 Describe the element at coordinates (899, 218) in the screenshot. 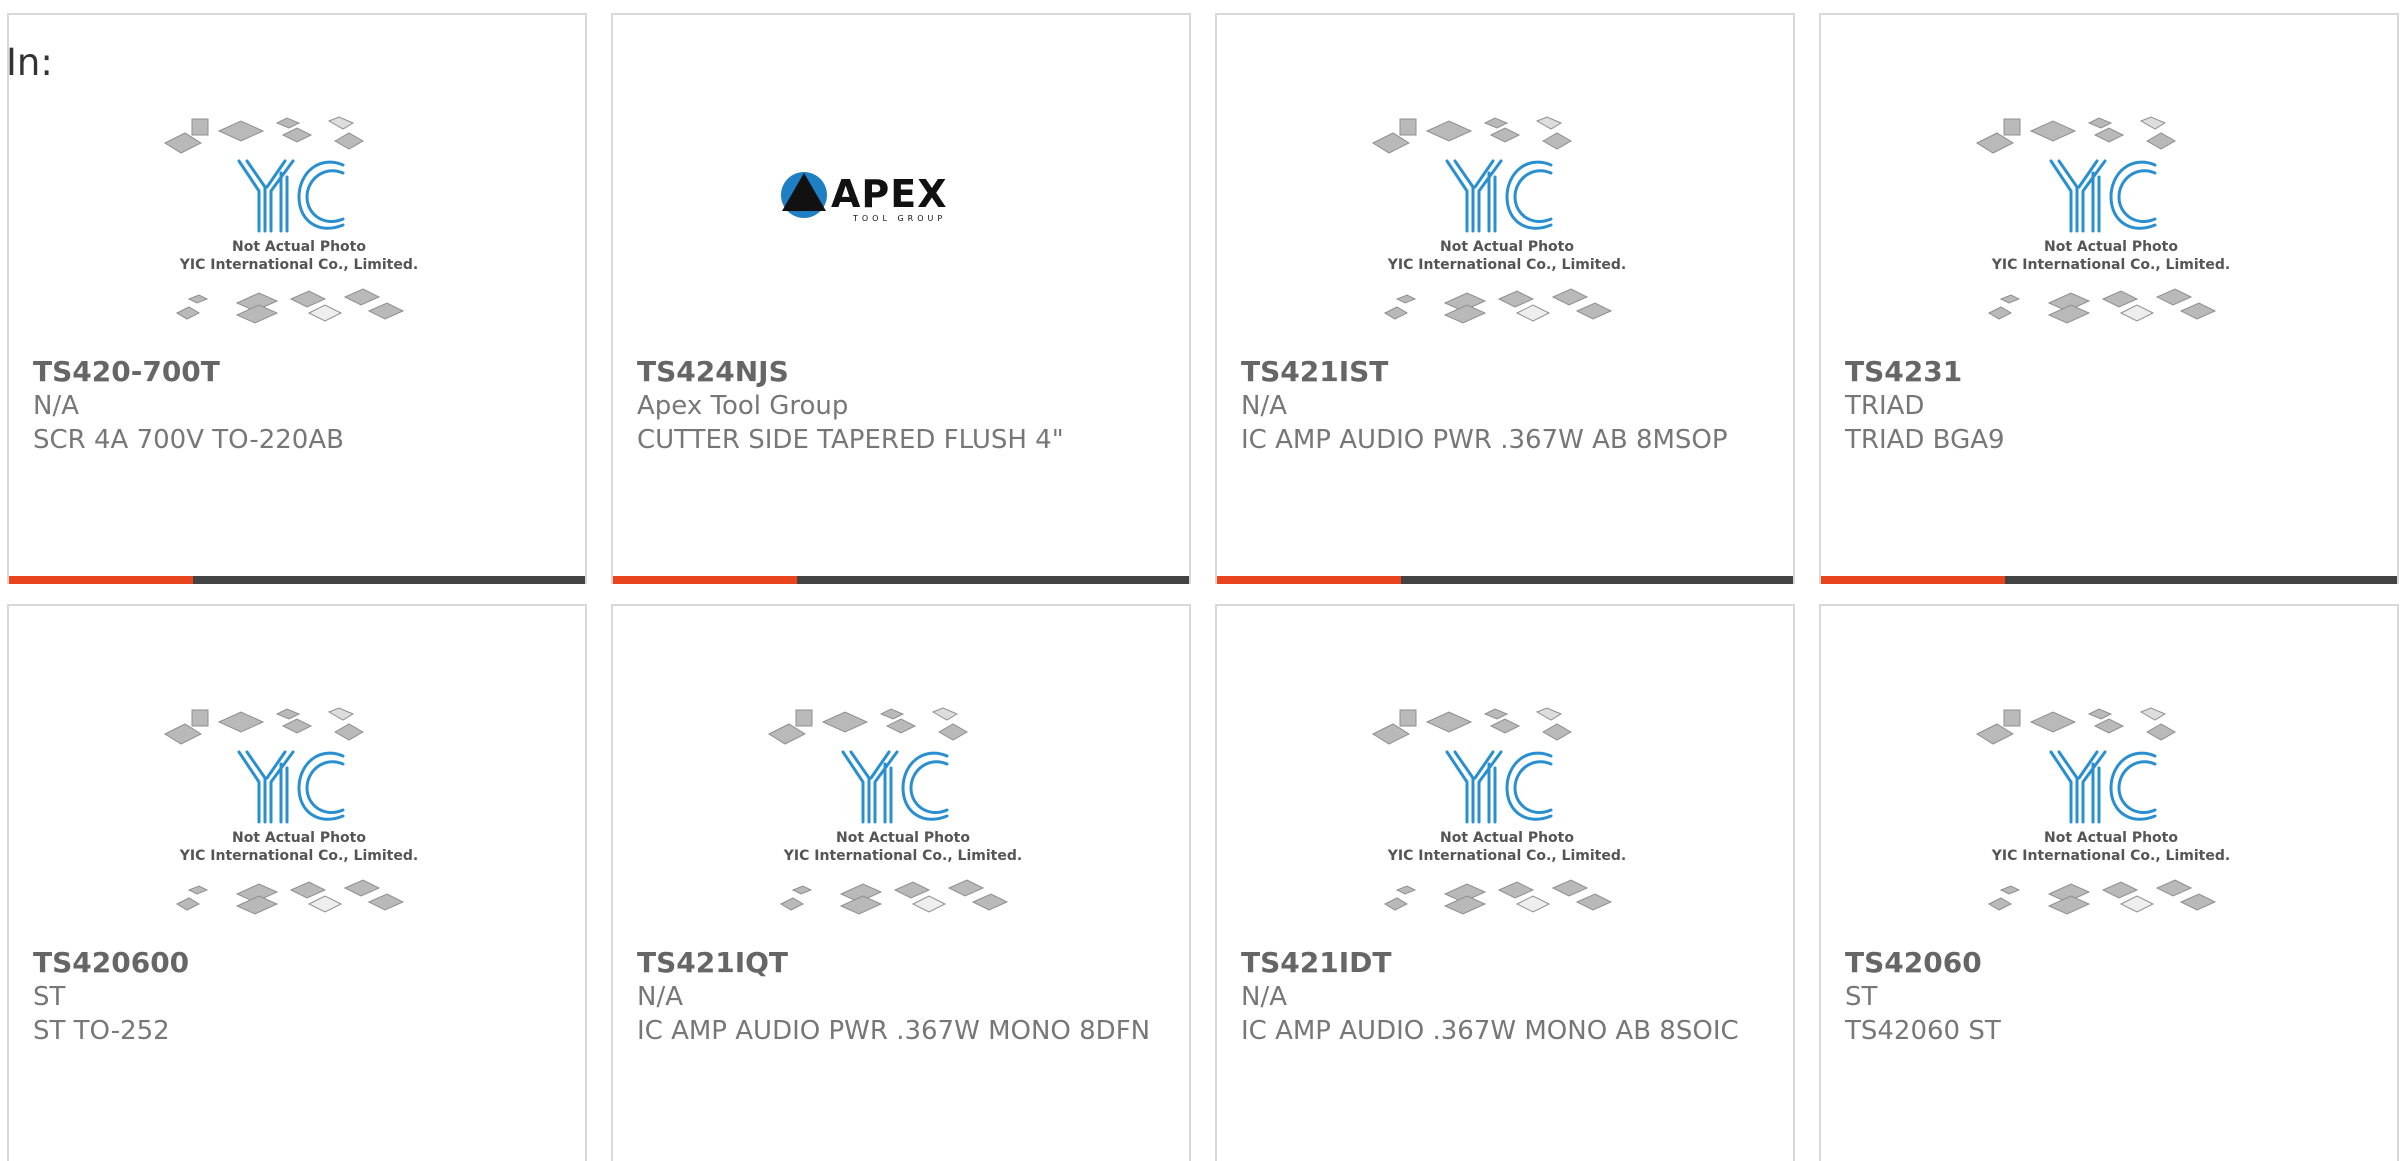

I see `apex-logo-tagline: TOOL GROUP` at that location.